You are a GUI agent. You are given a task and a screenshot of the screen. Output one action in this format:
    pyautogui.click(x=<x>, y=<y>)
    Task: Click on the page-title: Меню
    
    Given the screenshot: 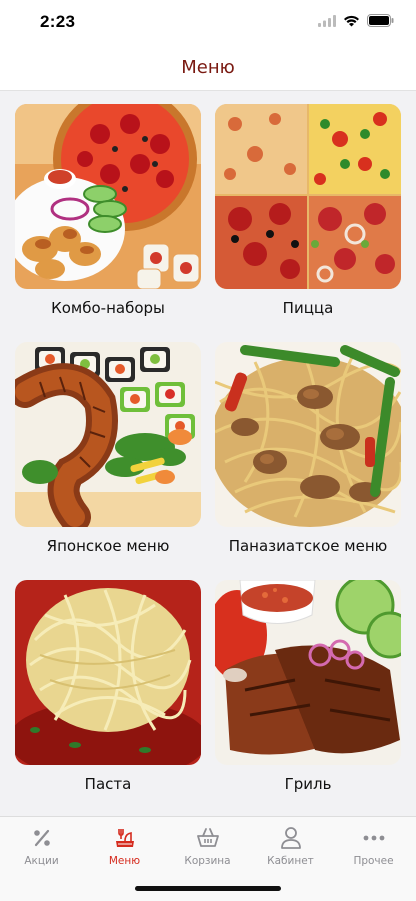 What is the action you would take?
    pyautogui.click(x=208, y=67)
    